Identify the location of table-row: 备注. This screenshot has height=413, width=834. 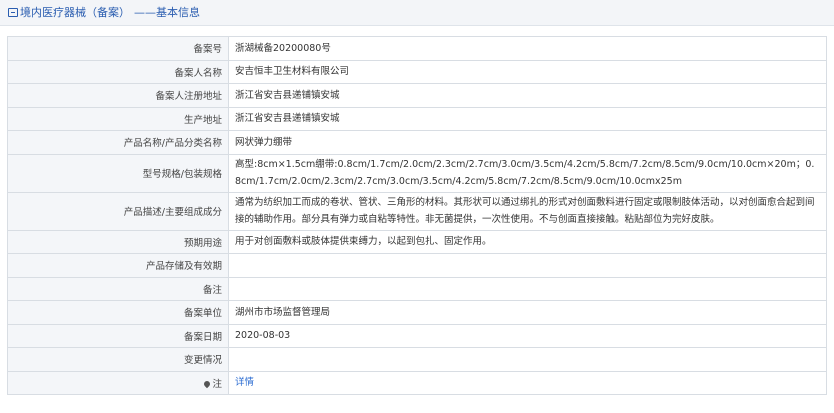
(417, 288).